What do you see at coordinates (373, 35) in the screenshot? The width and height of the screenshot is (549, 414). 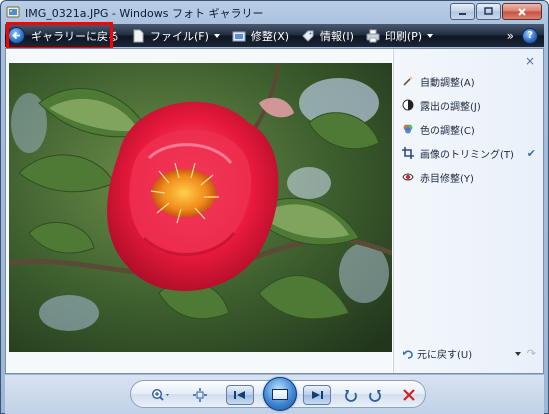 I see `printer-icon` at bounding box center [373, 35].